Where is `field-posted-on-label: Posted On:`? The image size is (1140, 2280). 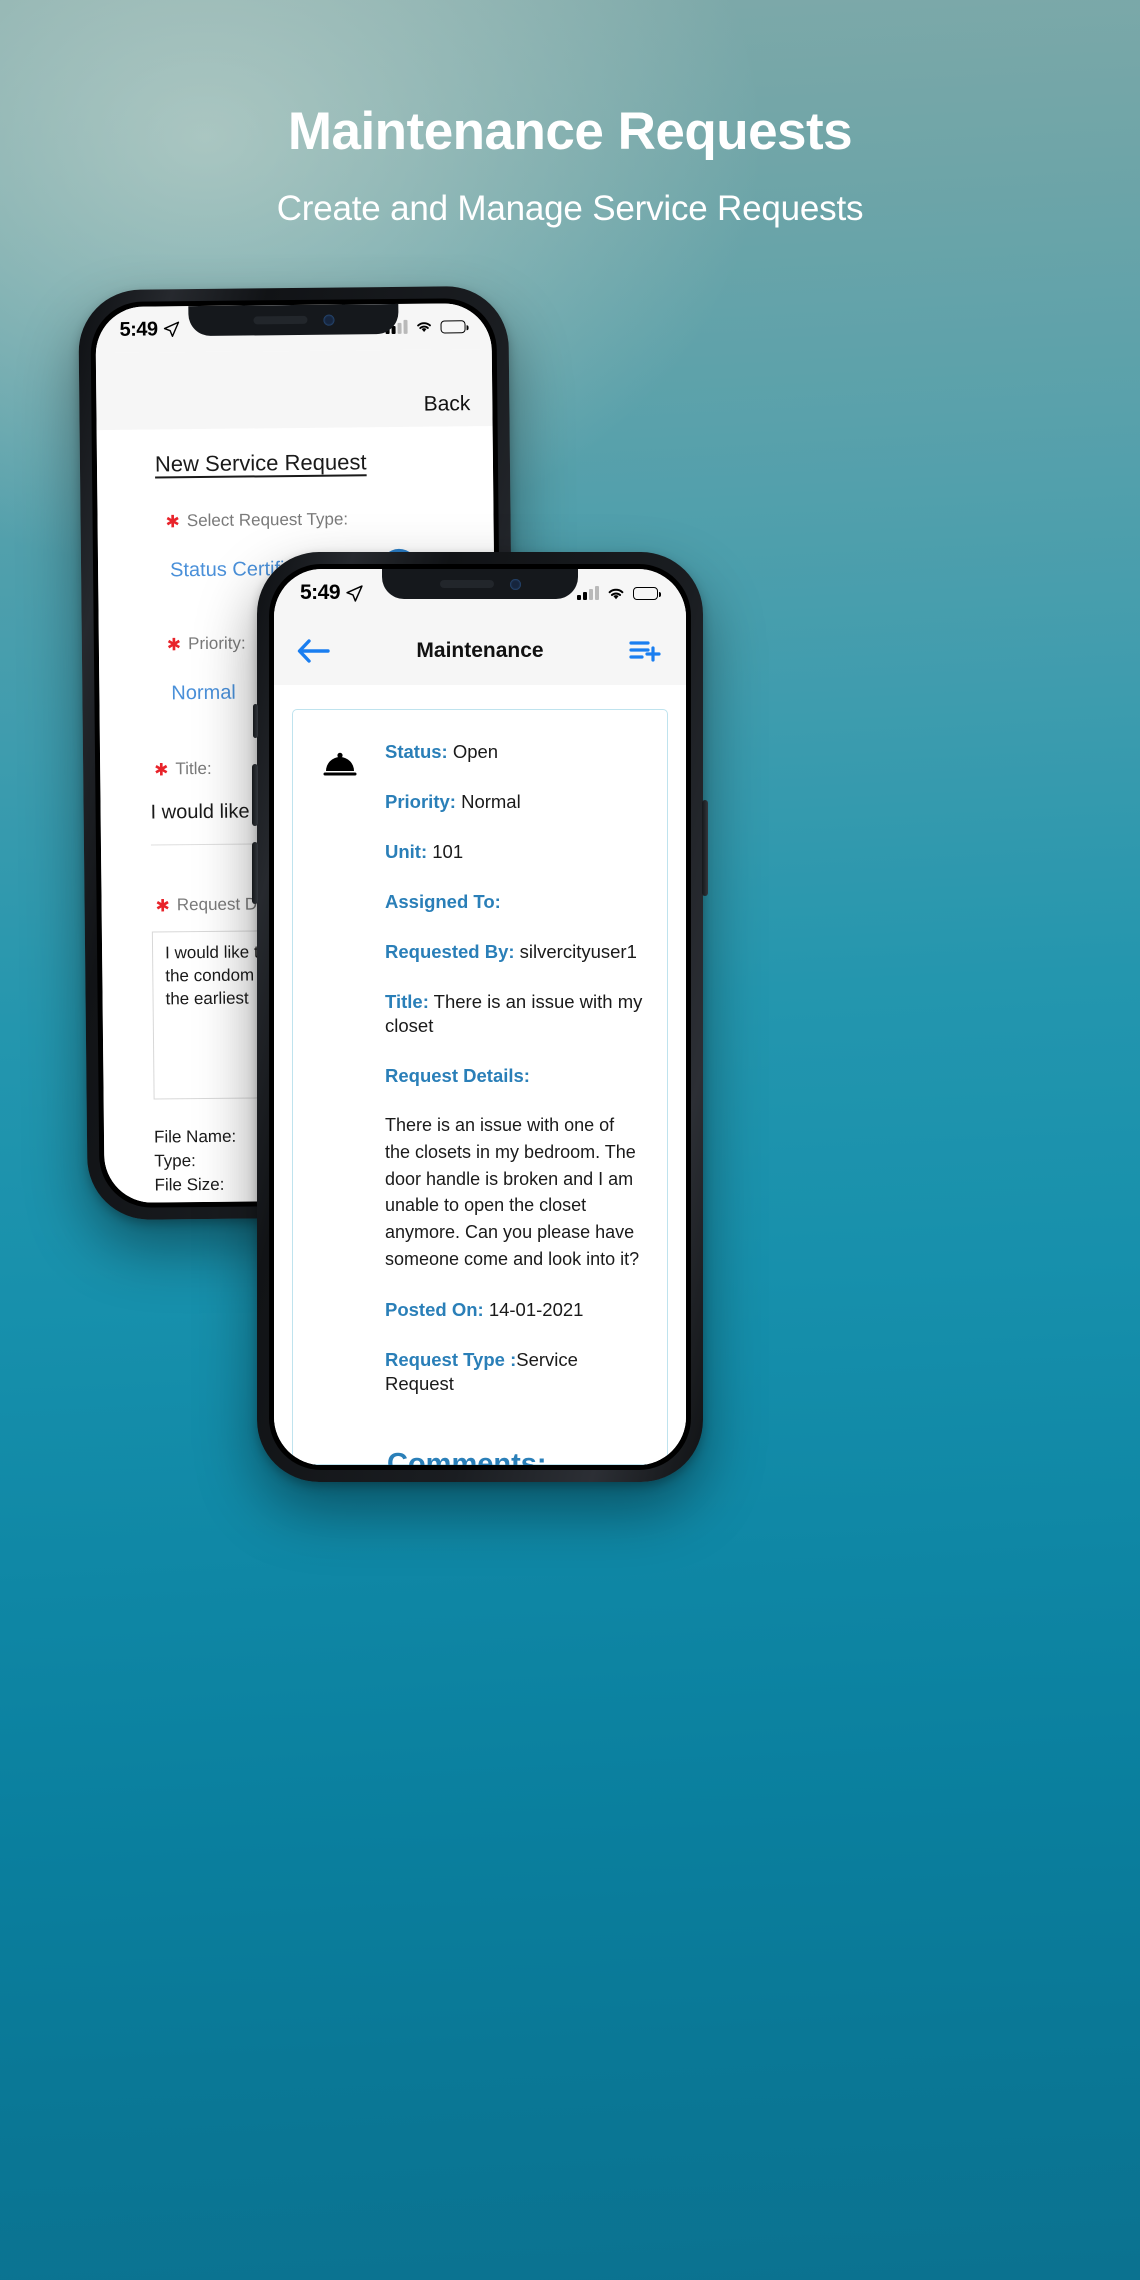
field-posted-on-label: Posted On: is located at coordinates (434, 1310).